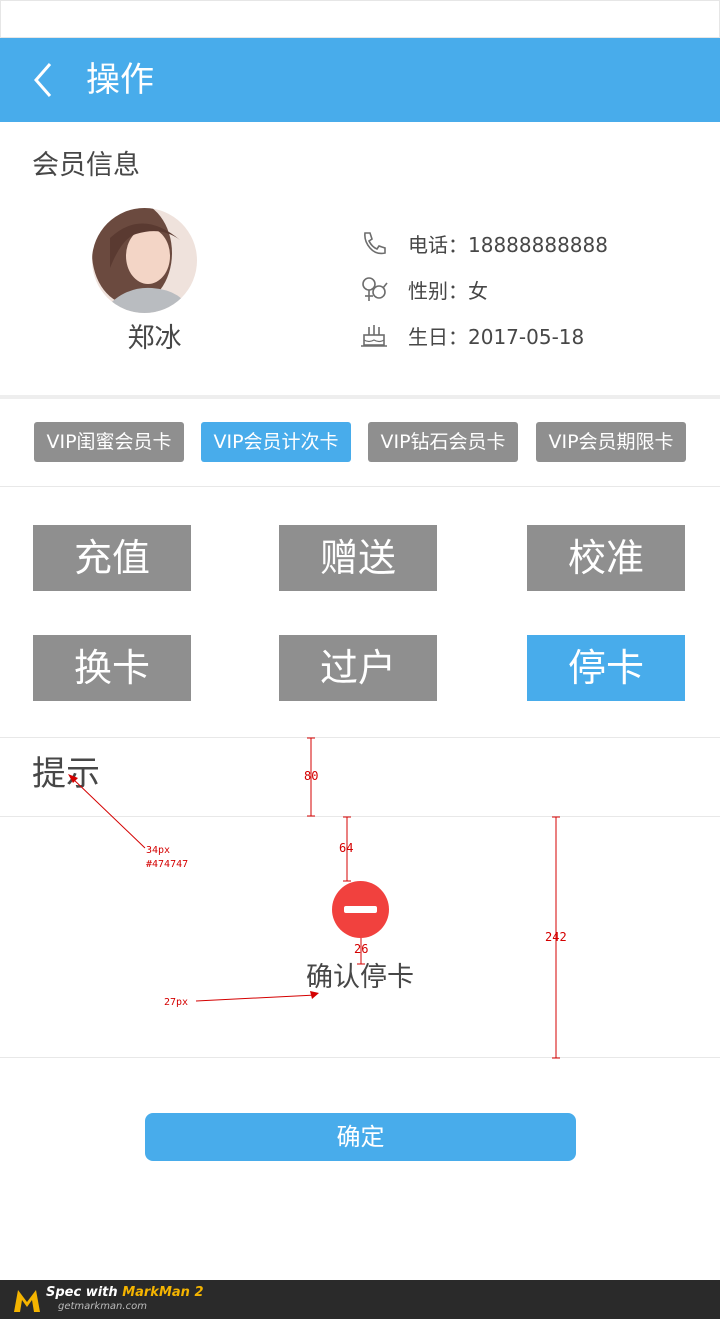  I want to click on chevron-left-icon, so click(43, 80).